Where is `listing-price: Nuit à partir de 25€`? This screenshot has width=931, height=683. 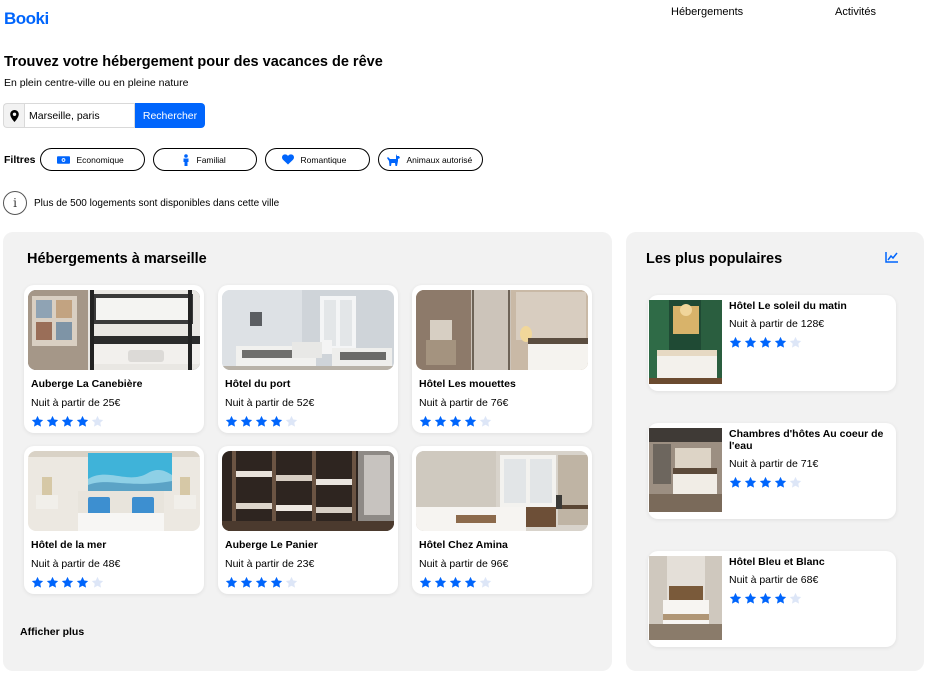
listing-price: Nuit à partir de 25€ is located at coordinates (76, 403).